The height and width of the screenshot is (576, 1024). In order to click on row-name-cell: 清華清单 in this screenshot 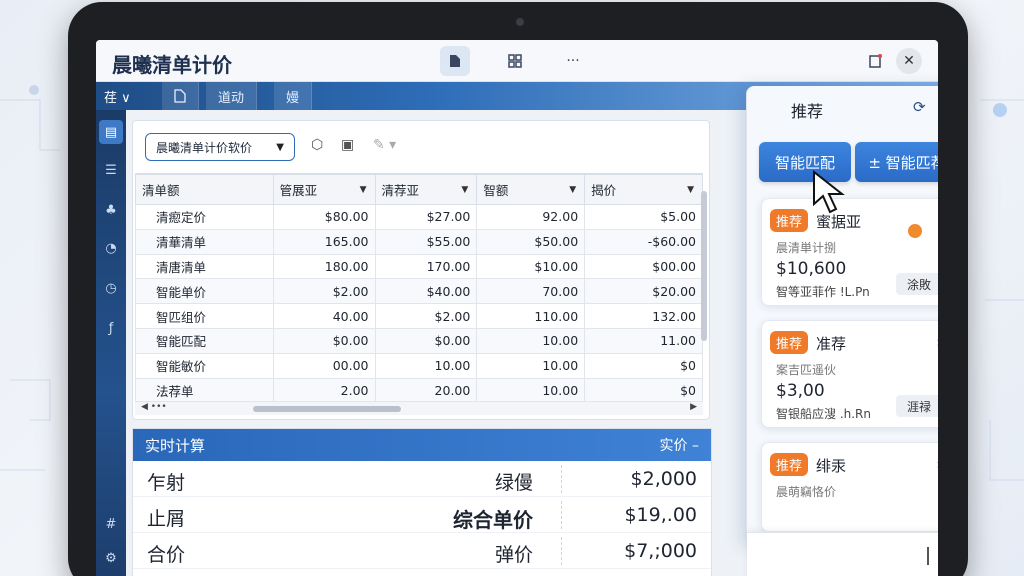, I will do `click(204, 241)`.